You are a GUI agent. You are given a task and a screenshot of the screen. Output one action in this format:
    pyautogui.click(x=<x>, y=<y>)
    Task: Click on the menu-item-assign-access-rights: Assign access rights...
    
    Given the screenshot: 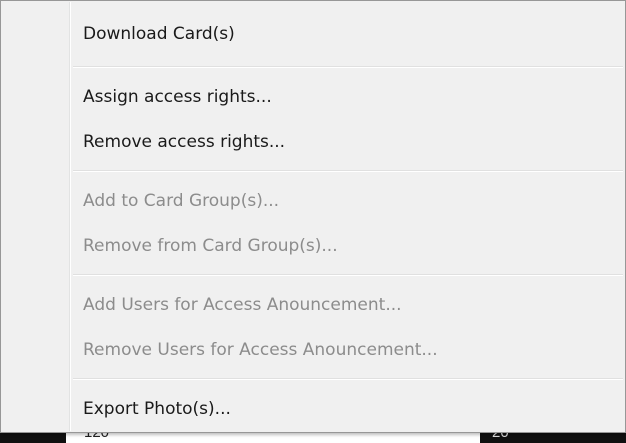 What is the action you would take?
    pyautogui.click(x=347, y=97)
    